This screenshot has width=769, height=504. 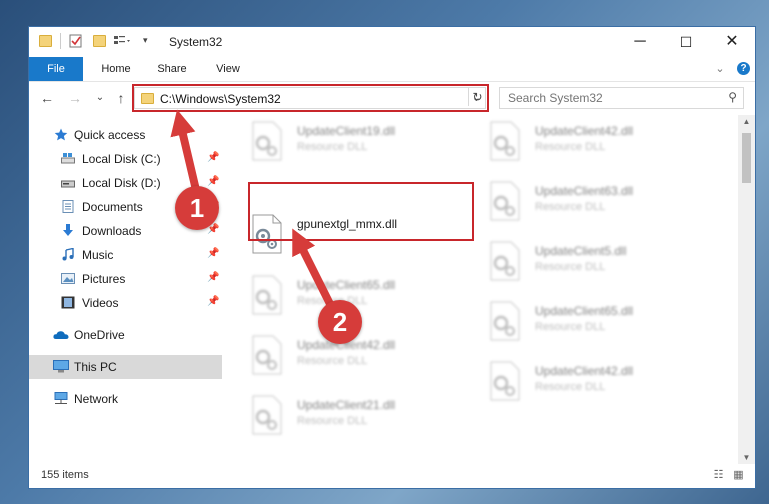 I want to click on search-input, so click(x=613, y=98).